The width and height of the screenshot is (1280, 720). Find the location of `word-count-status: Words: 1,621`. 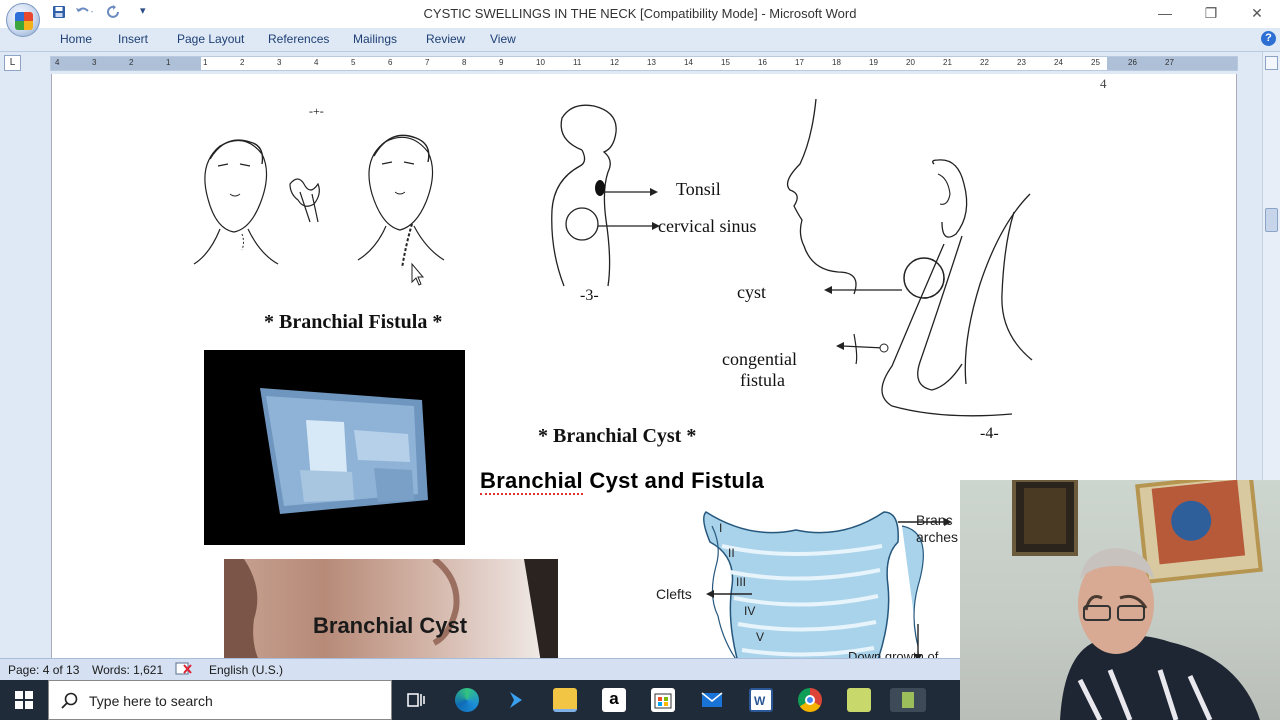

word-count-status: Words: 1,621 is located at coordinates (127, 670).